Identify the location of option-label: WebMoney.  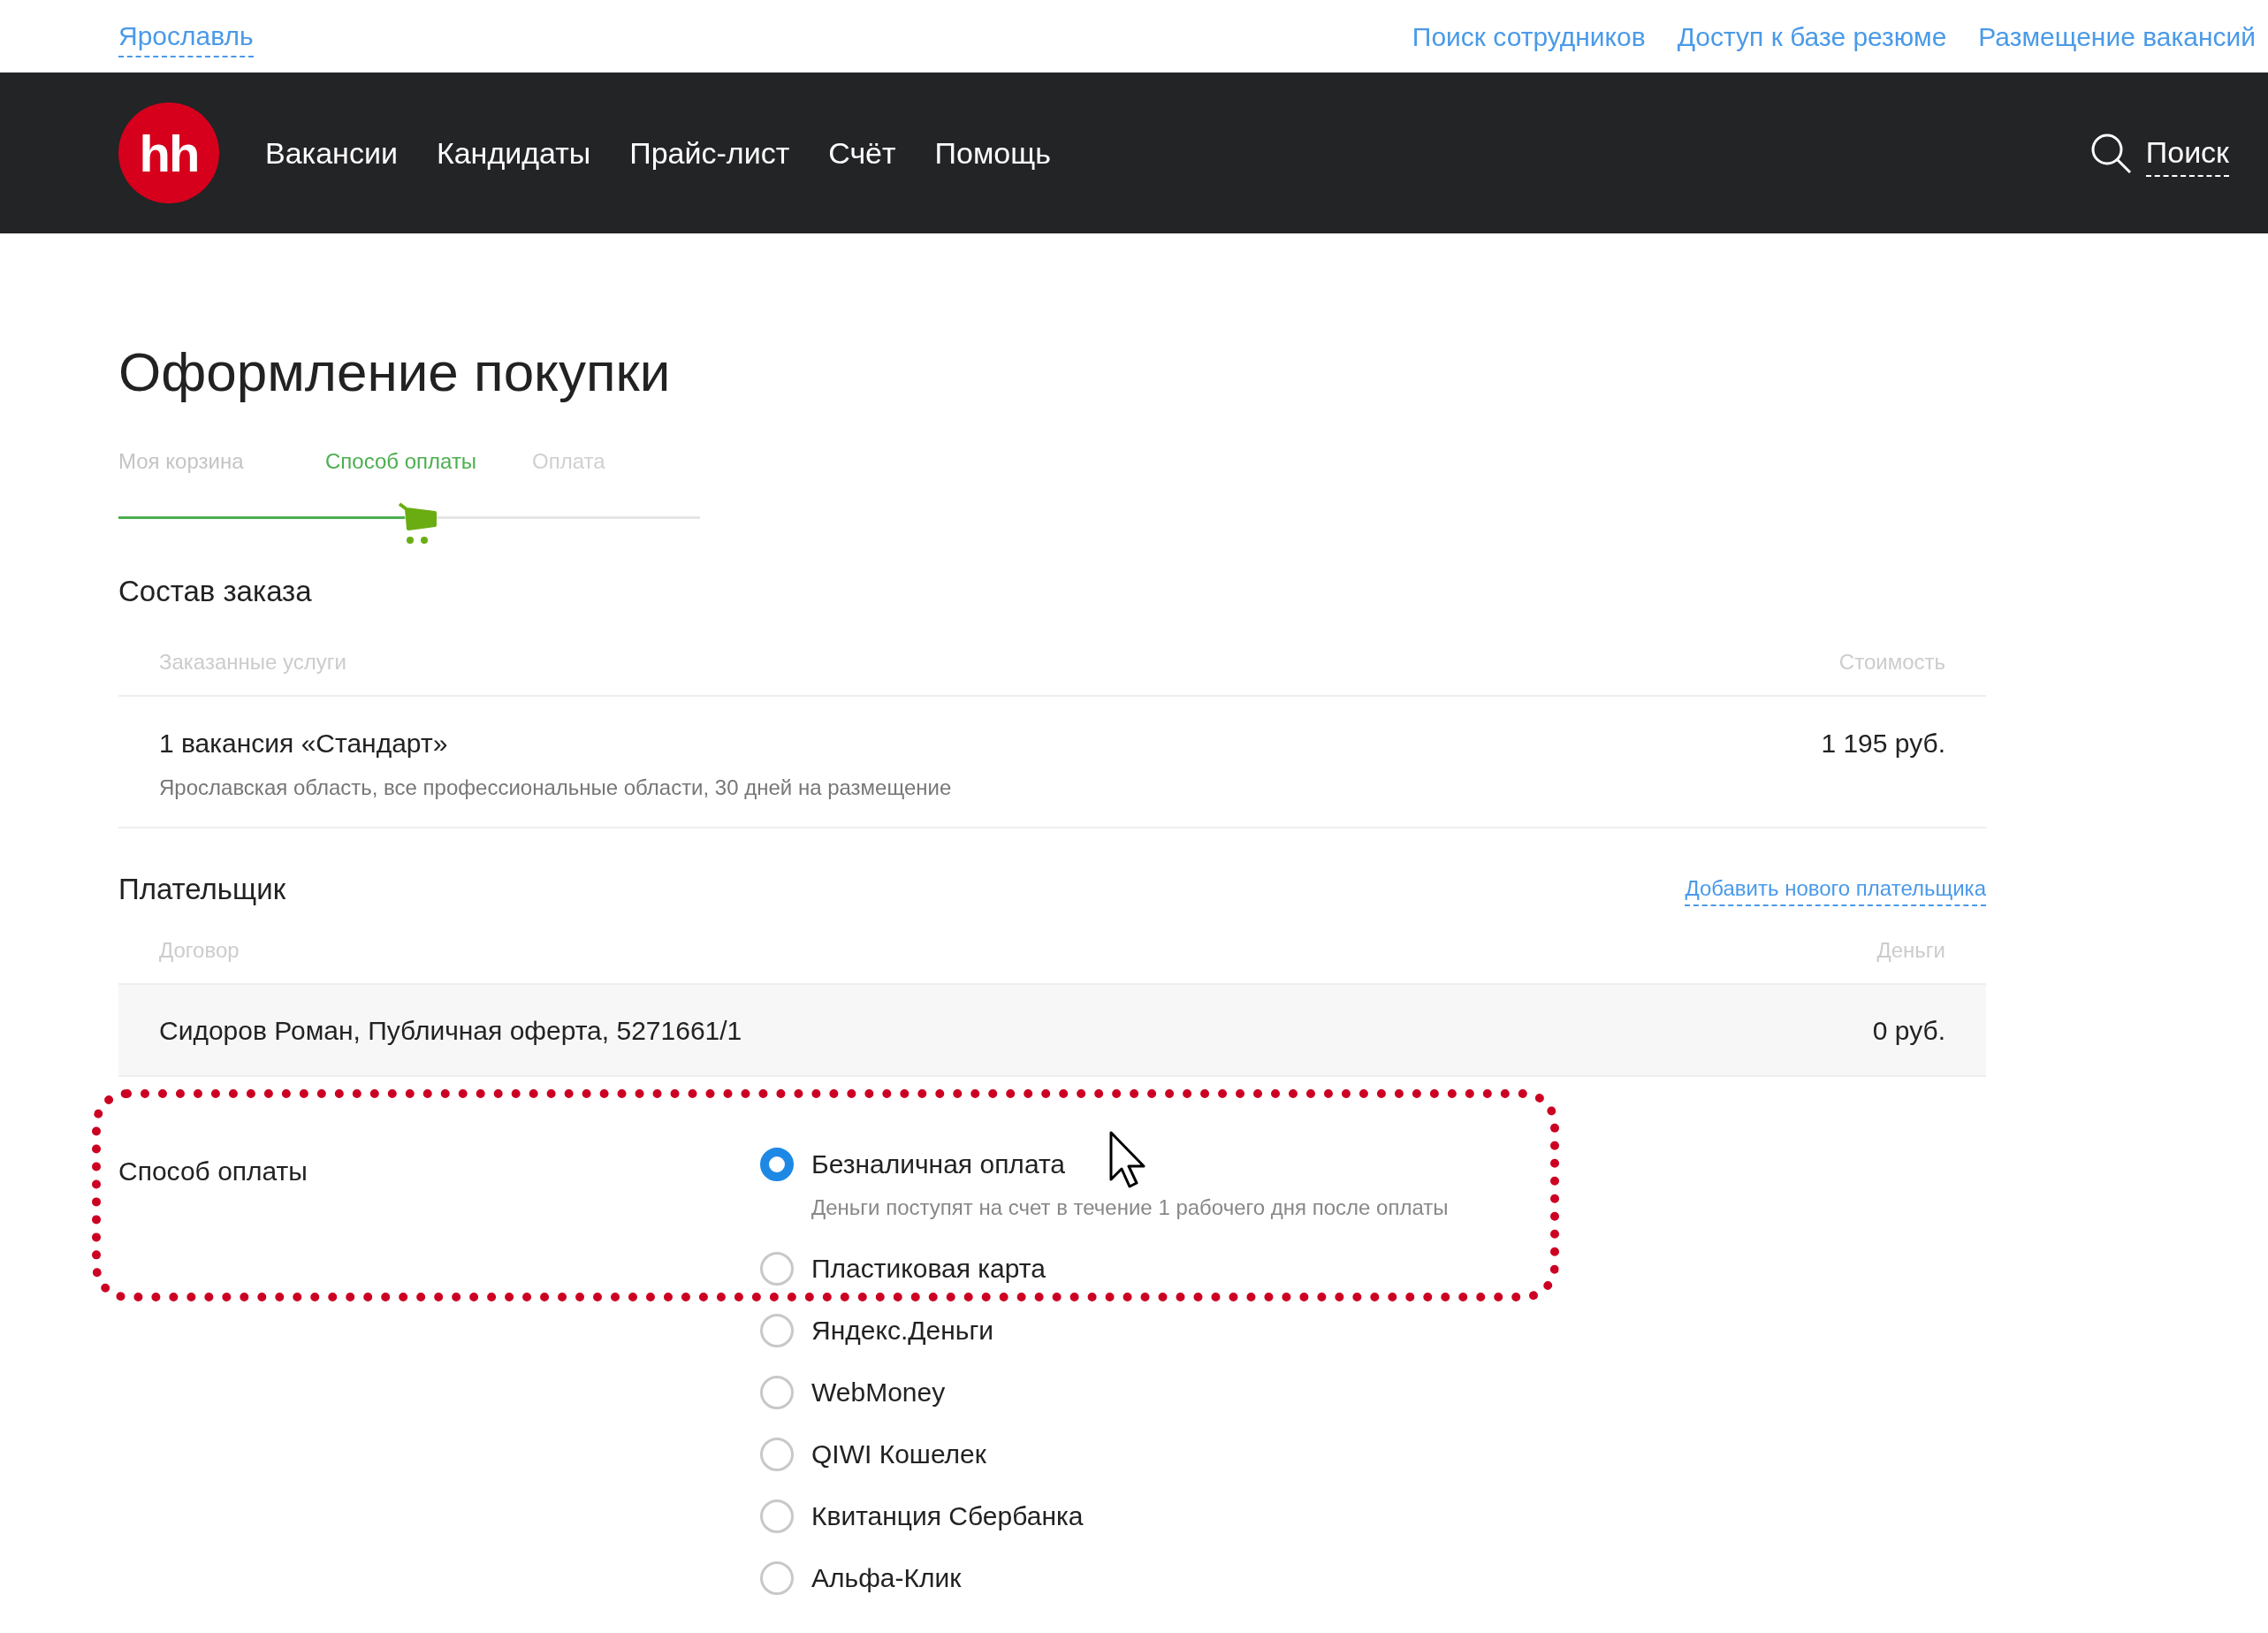
(879, 1393).